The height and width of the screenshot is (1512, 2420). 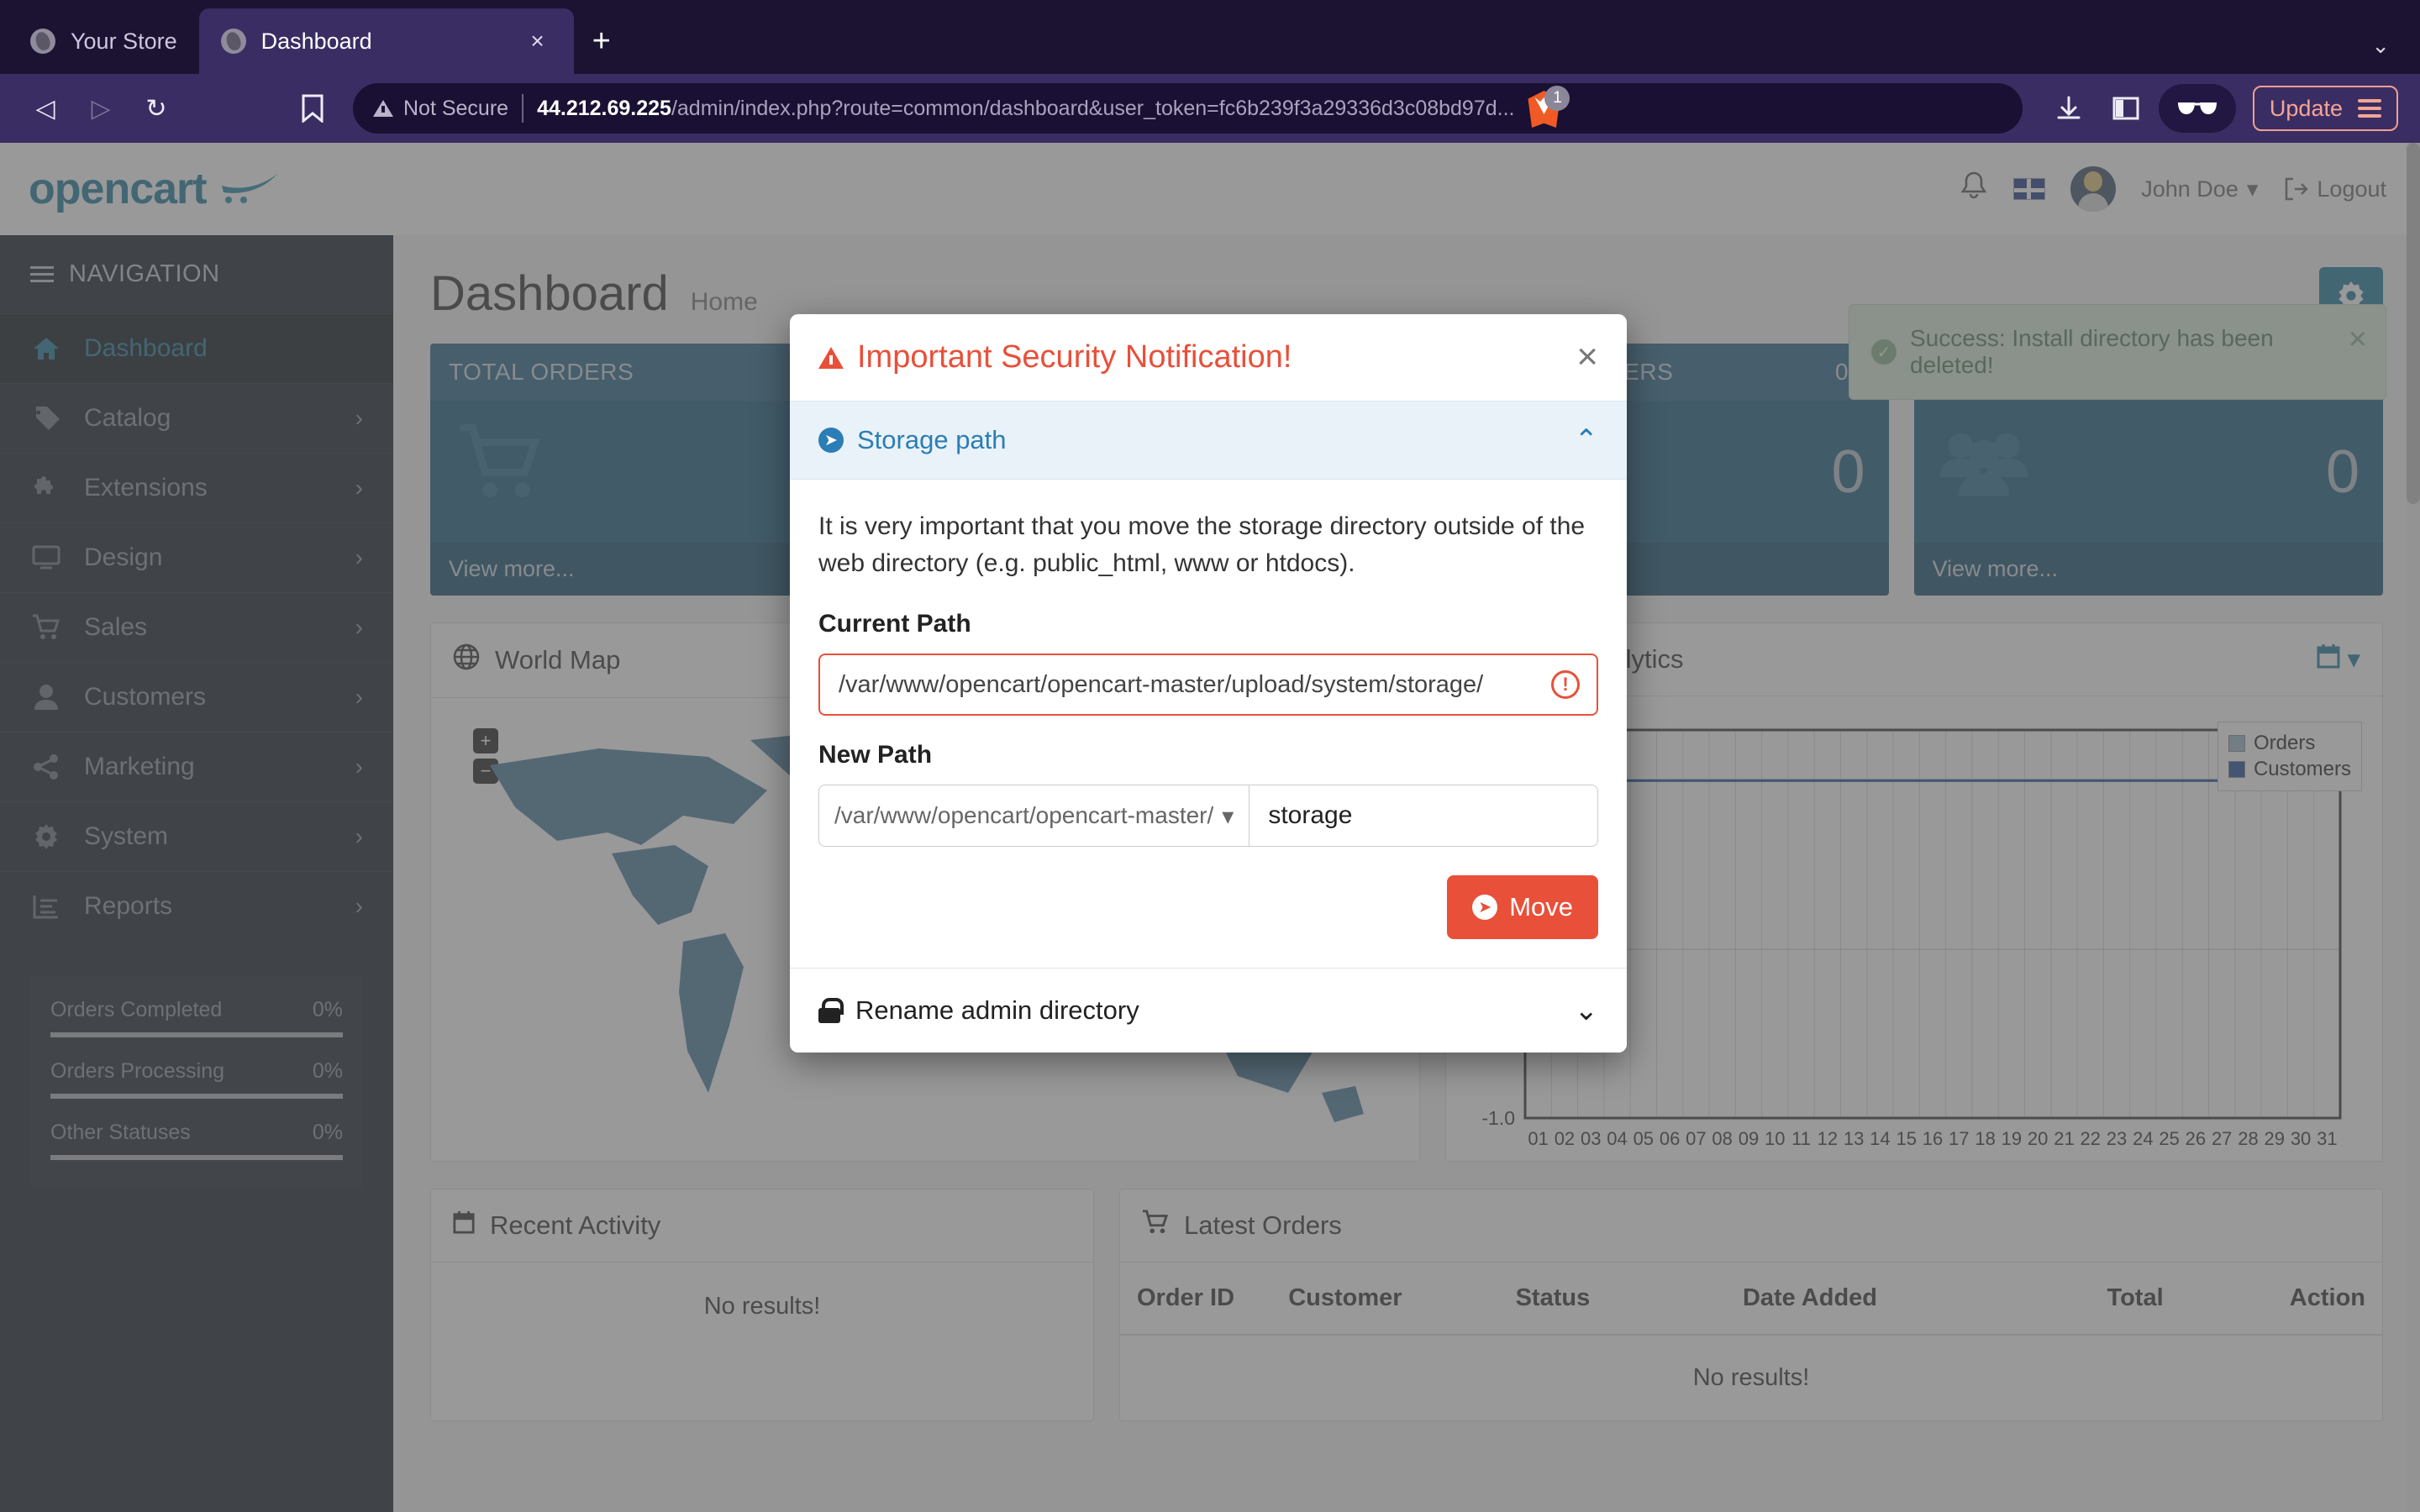 What do you see at coordinates (124, 41) in the screenshot?
I see `tab-title: Your Store` at bounding box center [124, 41].